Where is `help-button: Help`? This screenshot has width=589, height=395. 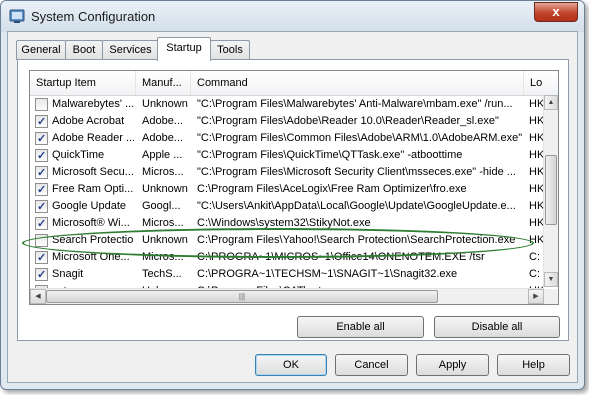
help-button: Help is located at coordinates (533, 365).